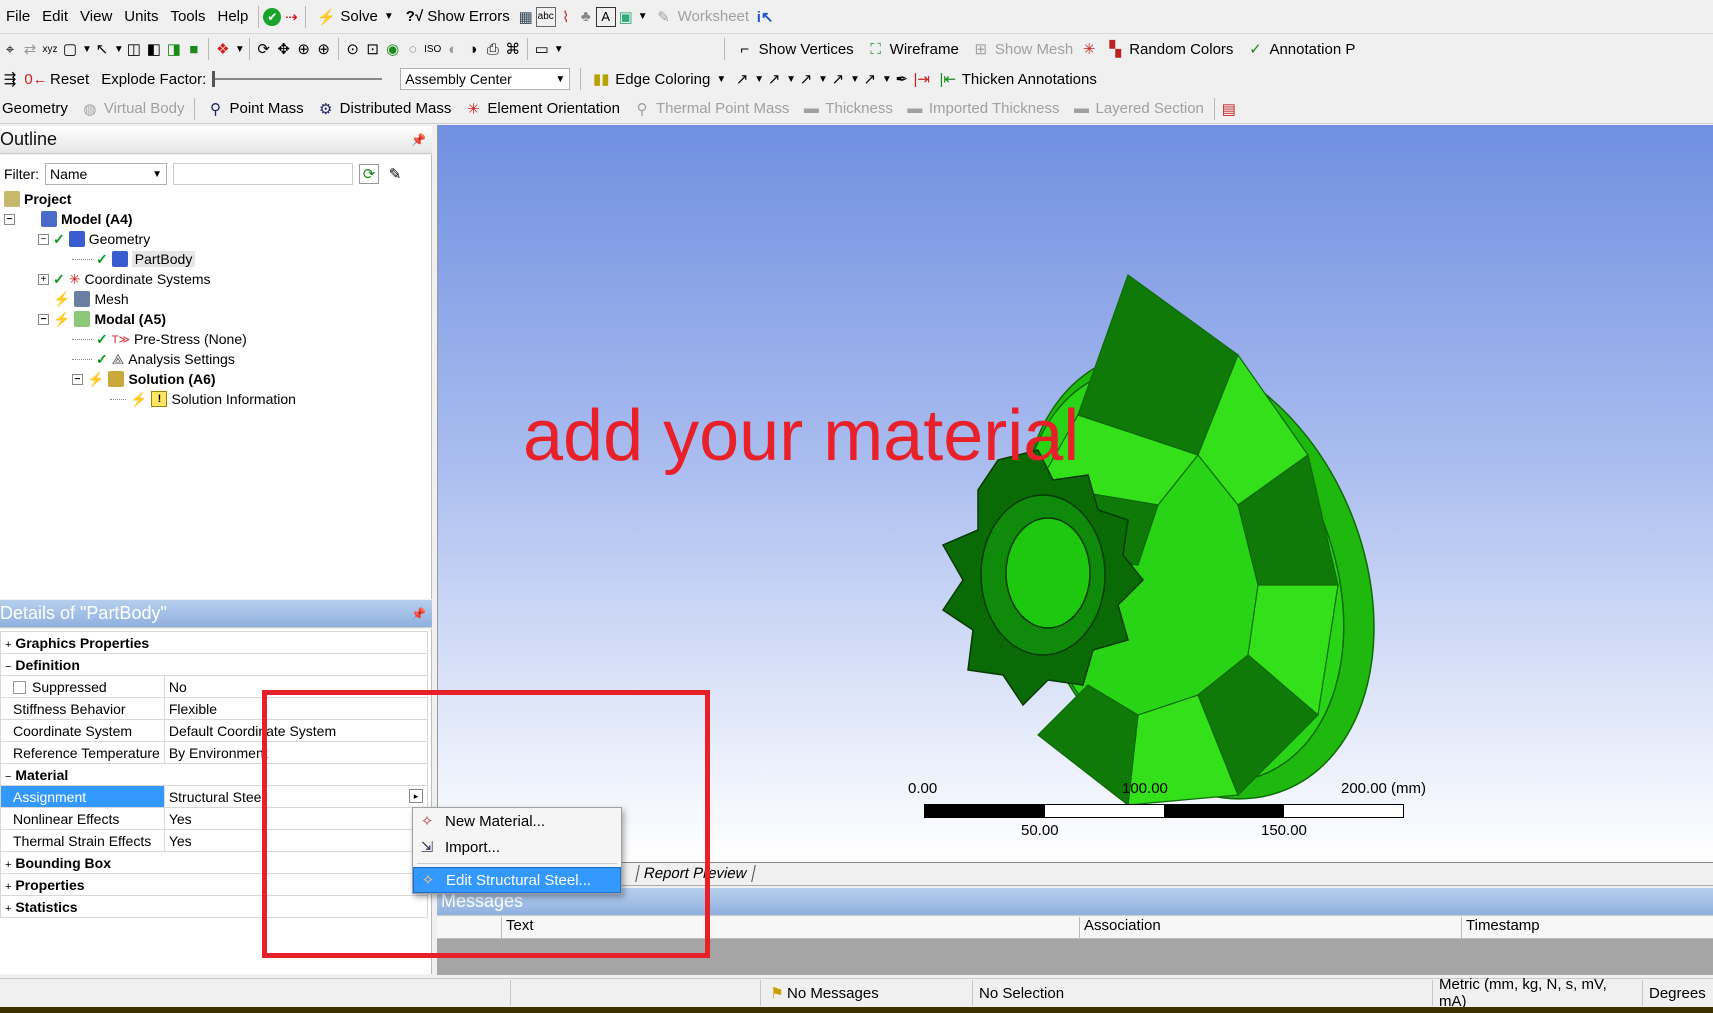 Image resolution: width=1713 pixels, height=1013 pixels. What do you see at coordinates (870, 79) in the screenshot?
I see `edge-style-5-icon: ↗` at bounding box center [870, 79].